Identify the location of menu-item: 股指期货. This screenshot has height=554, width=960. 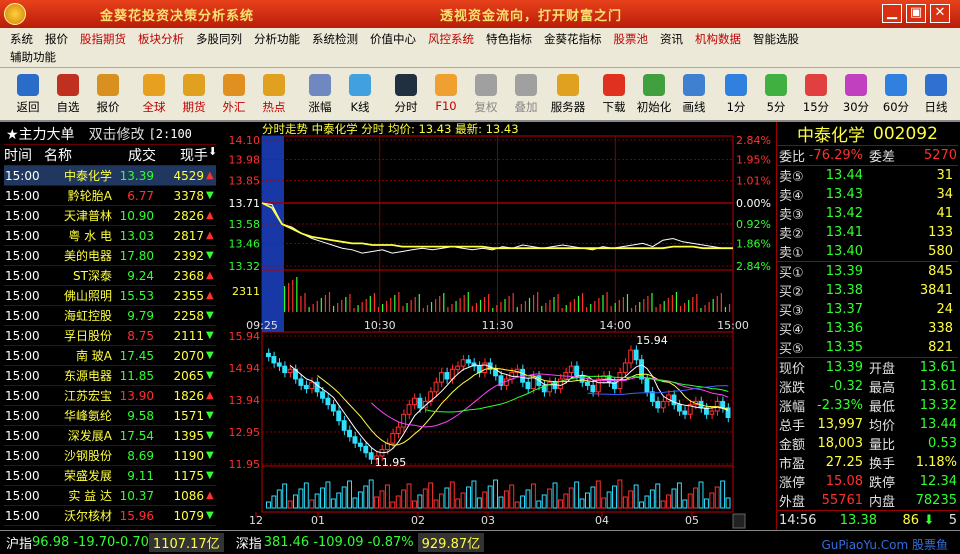
(103, 39).